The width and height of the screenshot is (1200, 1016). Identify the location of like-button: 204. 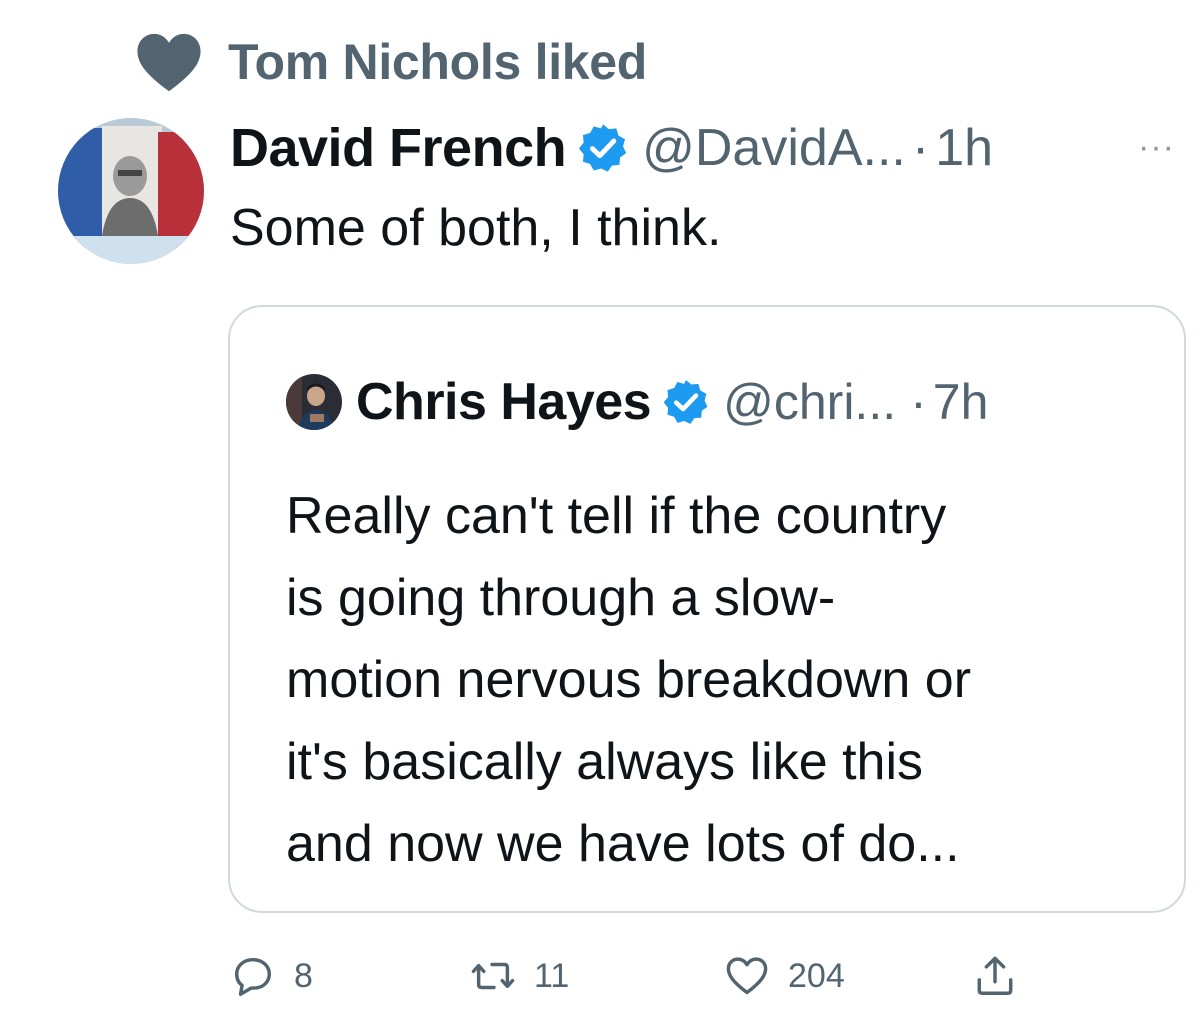
(784, 976).